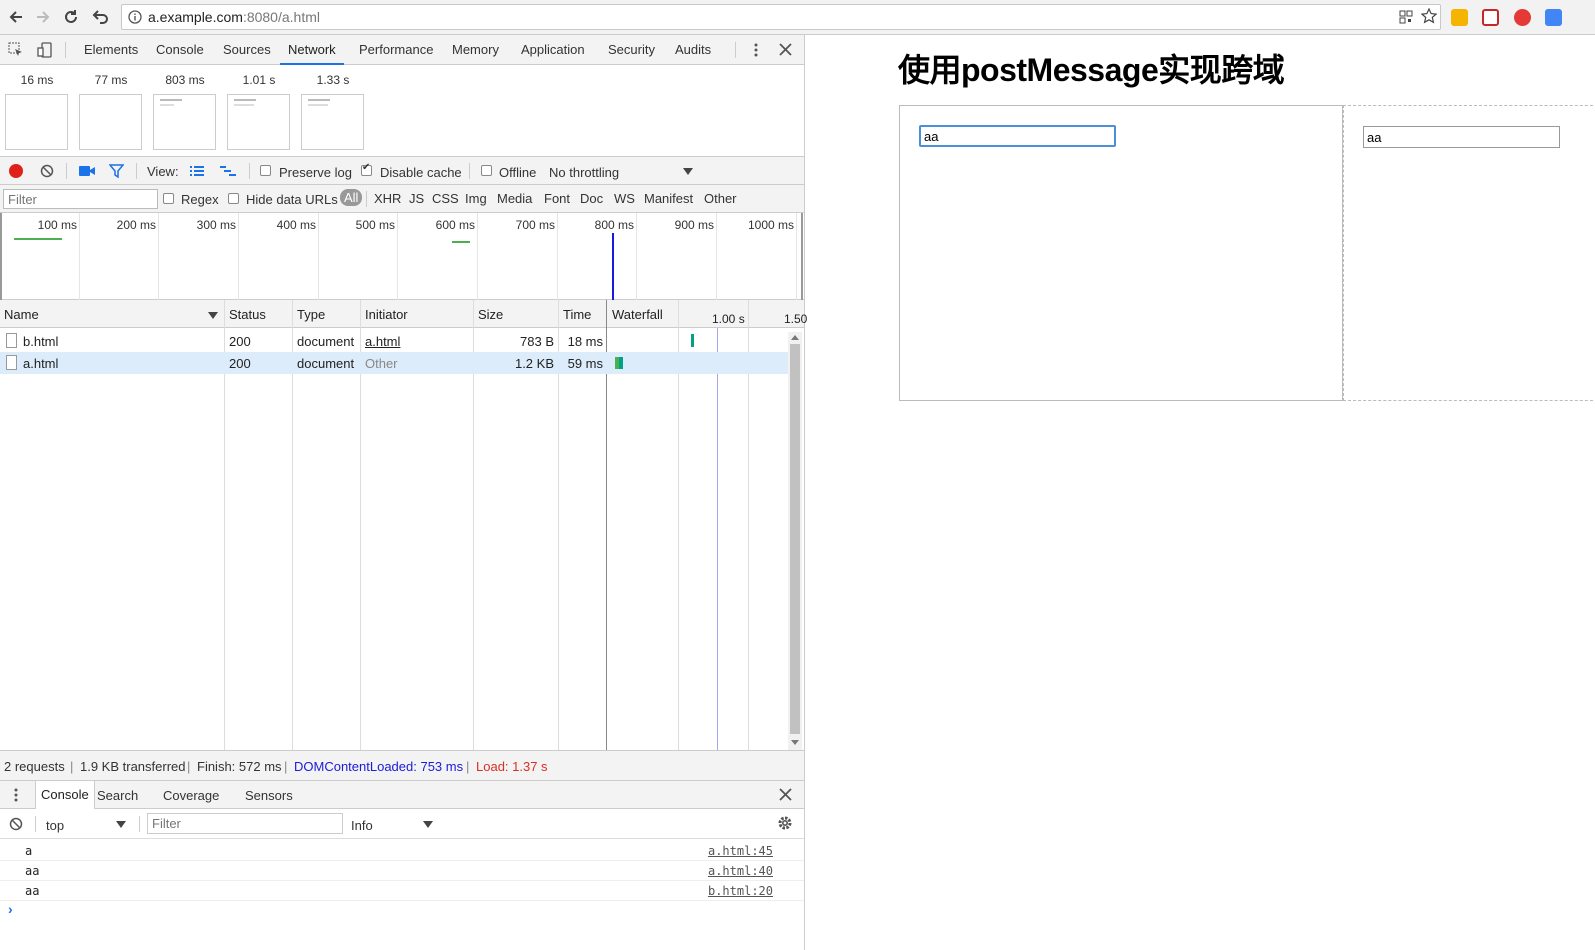  What do you see at coordinates (1429, 16) in the screenshot?
I see `bookmark-star-icon` at bounding box center [1429, 16].